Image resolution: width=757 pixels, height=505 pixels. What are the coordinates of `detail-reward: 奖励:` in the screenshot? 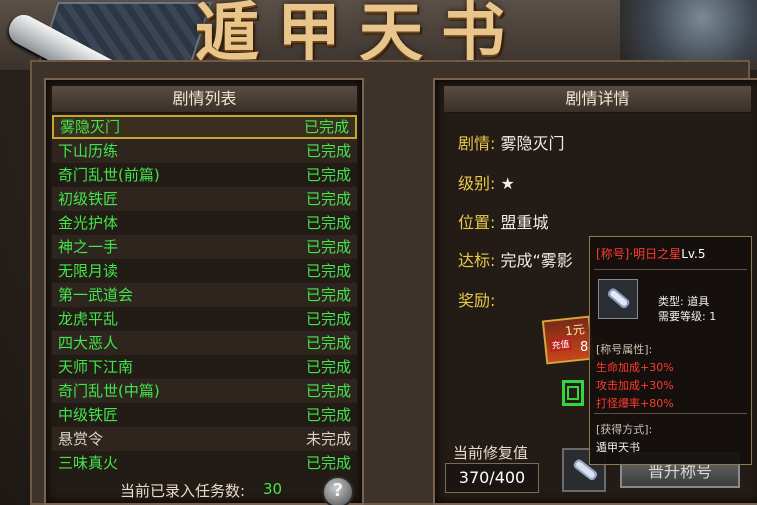 It's located at (476, 299).